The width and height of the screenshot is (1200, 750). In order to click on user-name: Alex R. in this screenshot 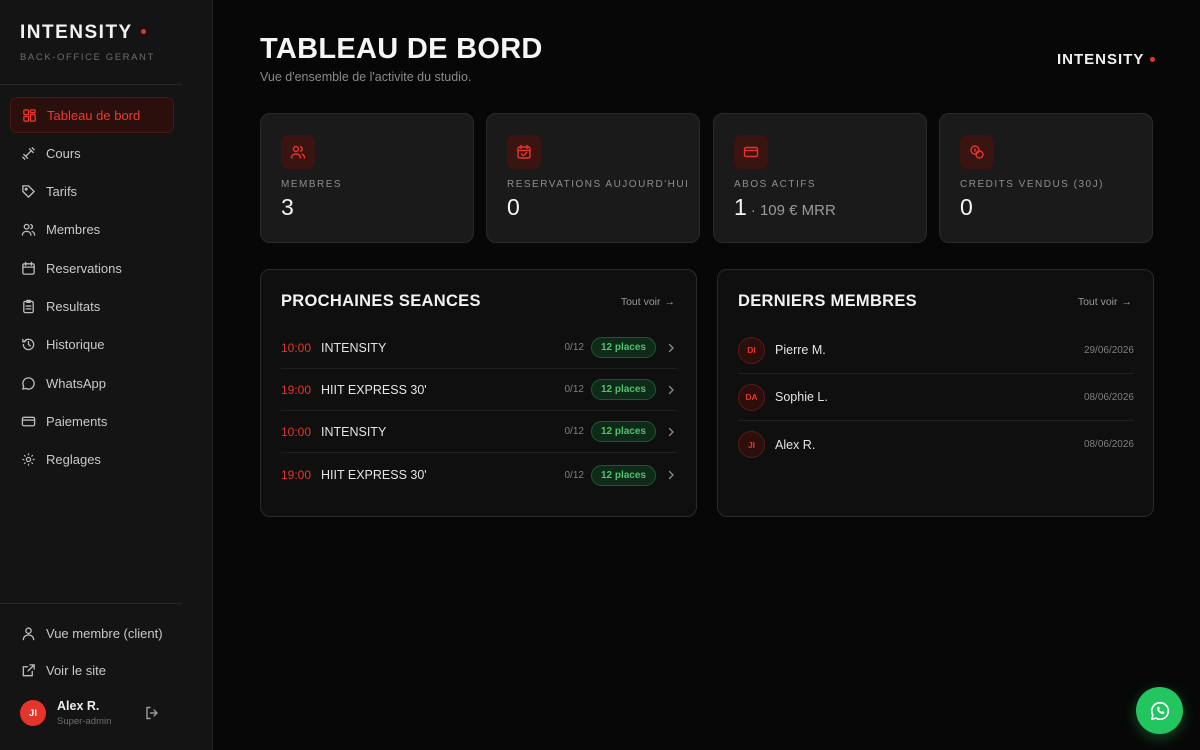, I will do `click(78, 706)`.